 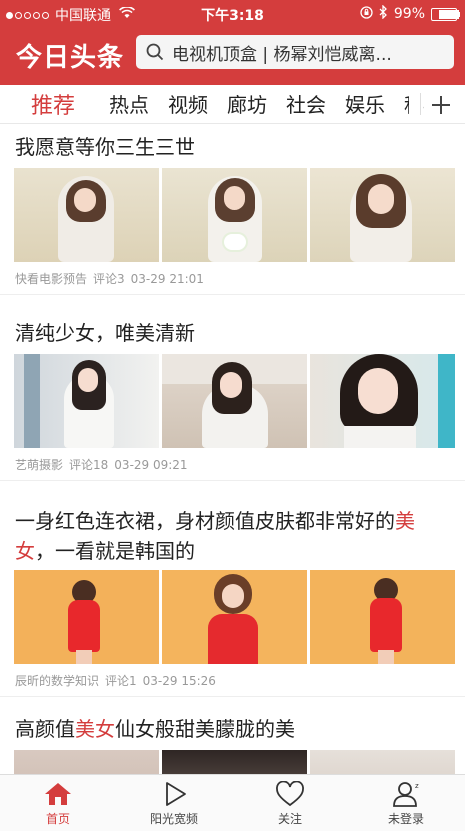 I want to click on tabbar-follow: 关注, so click(x=290, y=803).